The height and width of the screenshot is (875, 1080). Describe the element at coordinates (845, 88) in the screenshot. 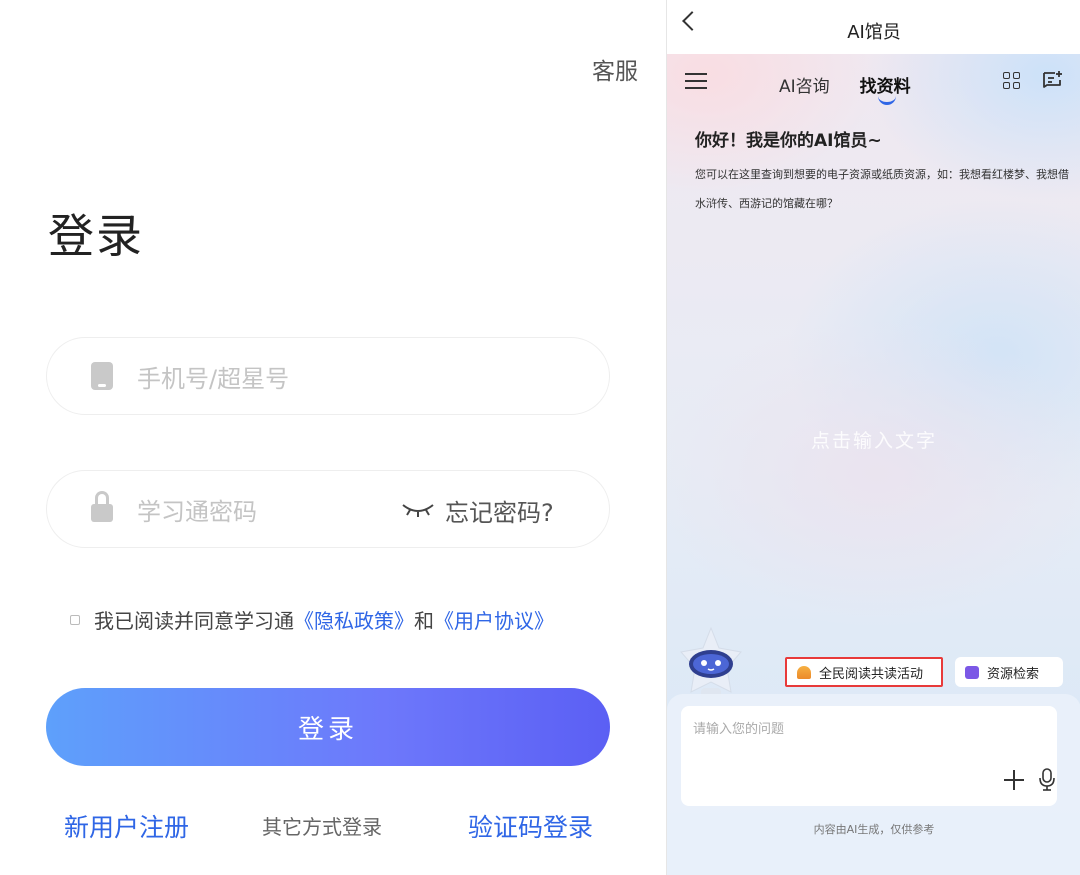

I see `tab-bar: AI咨询 找资料` at that location.